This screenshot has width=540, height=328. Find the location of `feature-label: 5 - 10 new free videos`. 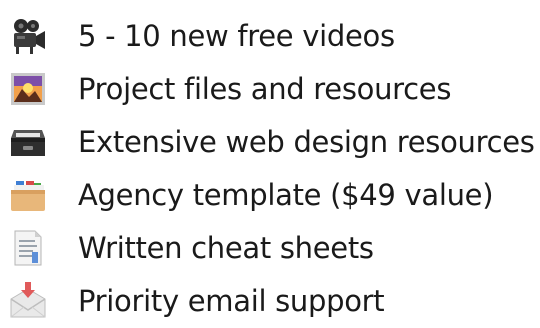

feature-label: 5 - 10 new free videos is located at coordinates (236, 36).